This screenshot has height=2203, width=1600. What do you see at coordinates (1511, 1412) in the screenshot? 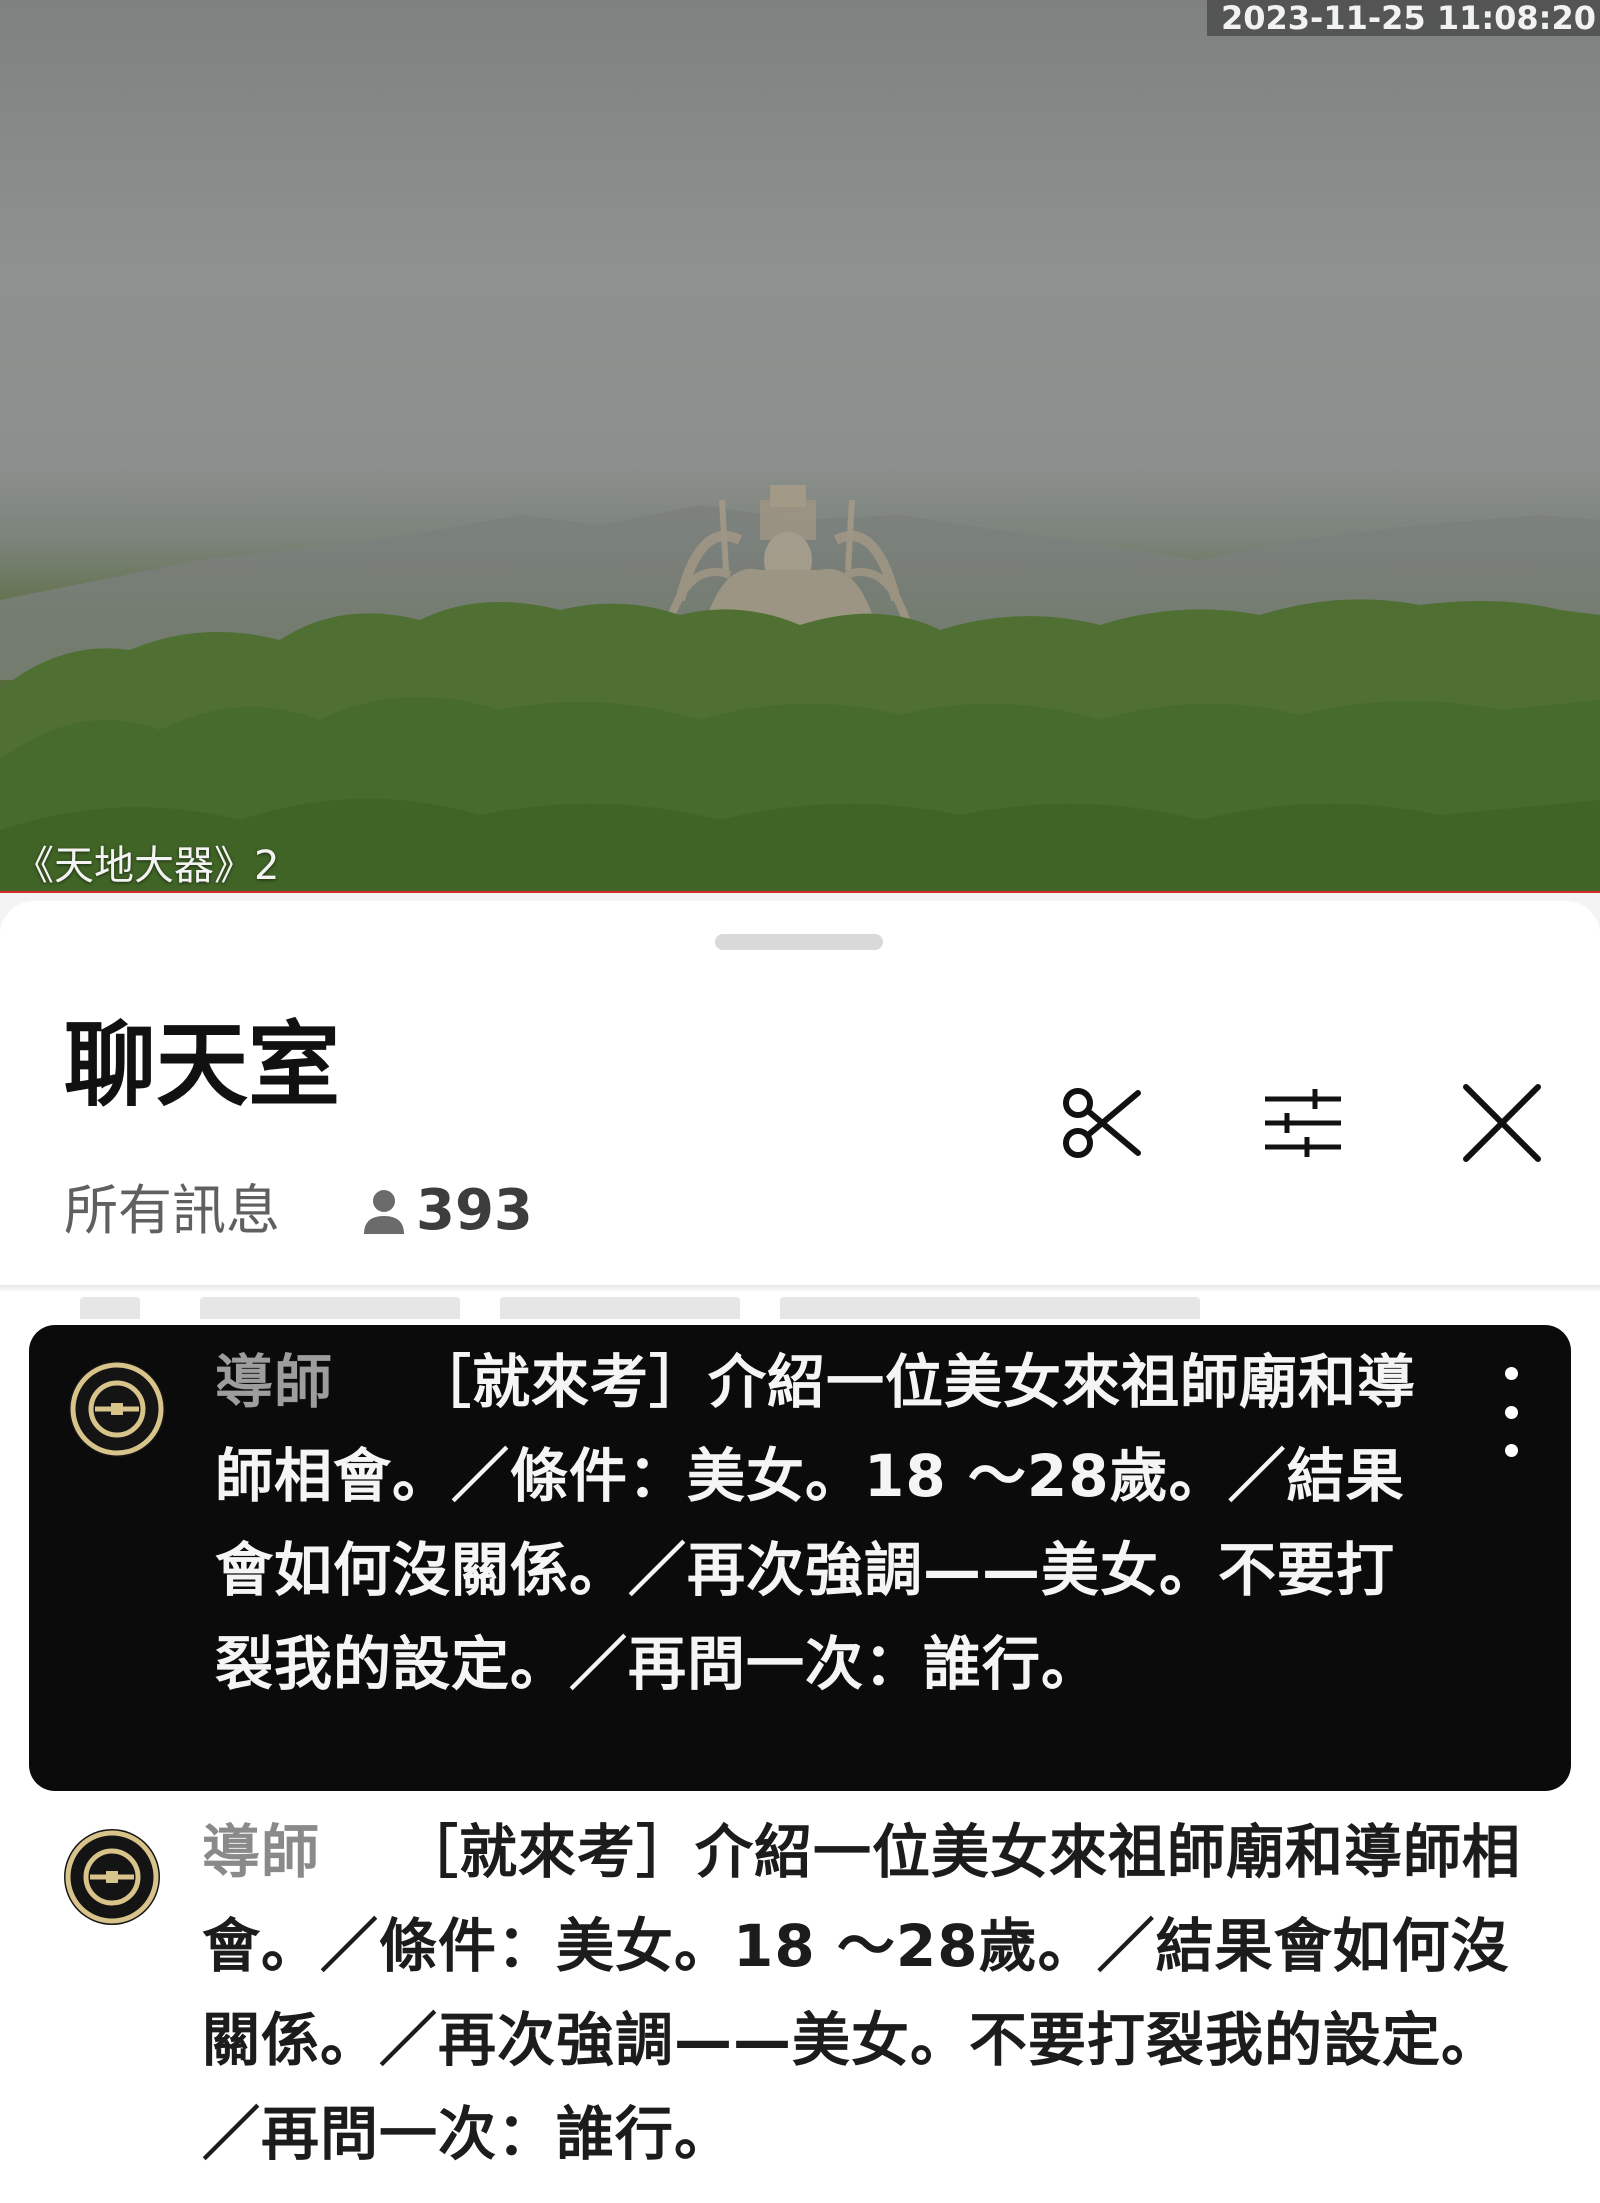
I see `more-options-button` at bounding box center [1511, 1412].